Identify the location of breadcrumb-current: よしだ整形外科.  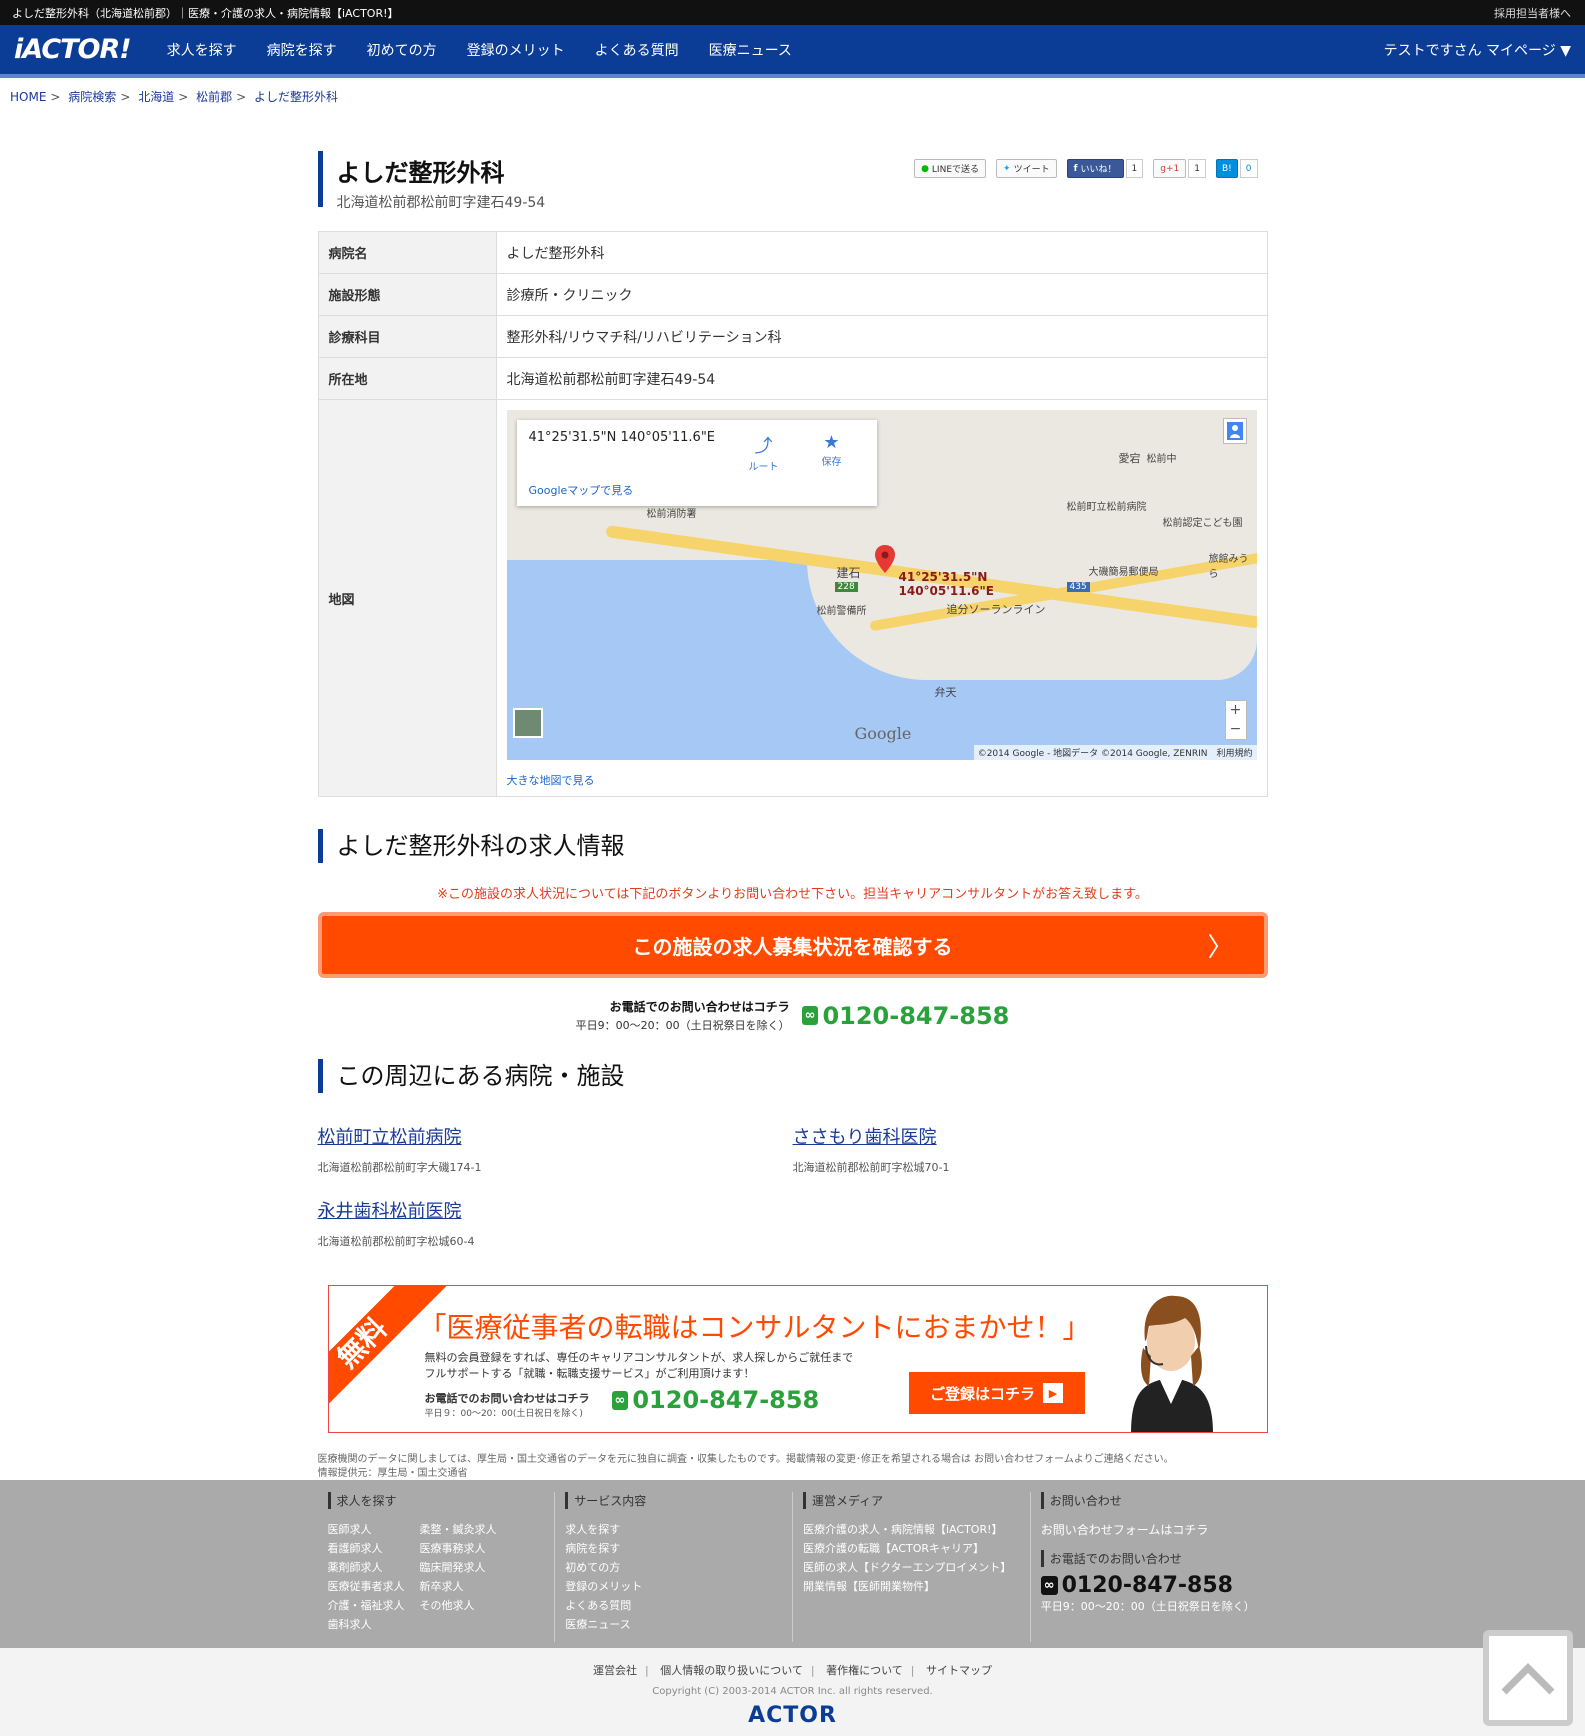
(296, 97).